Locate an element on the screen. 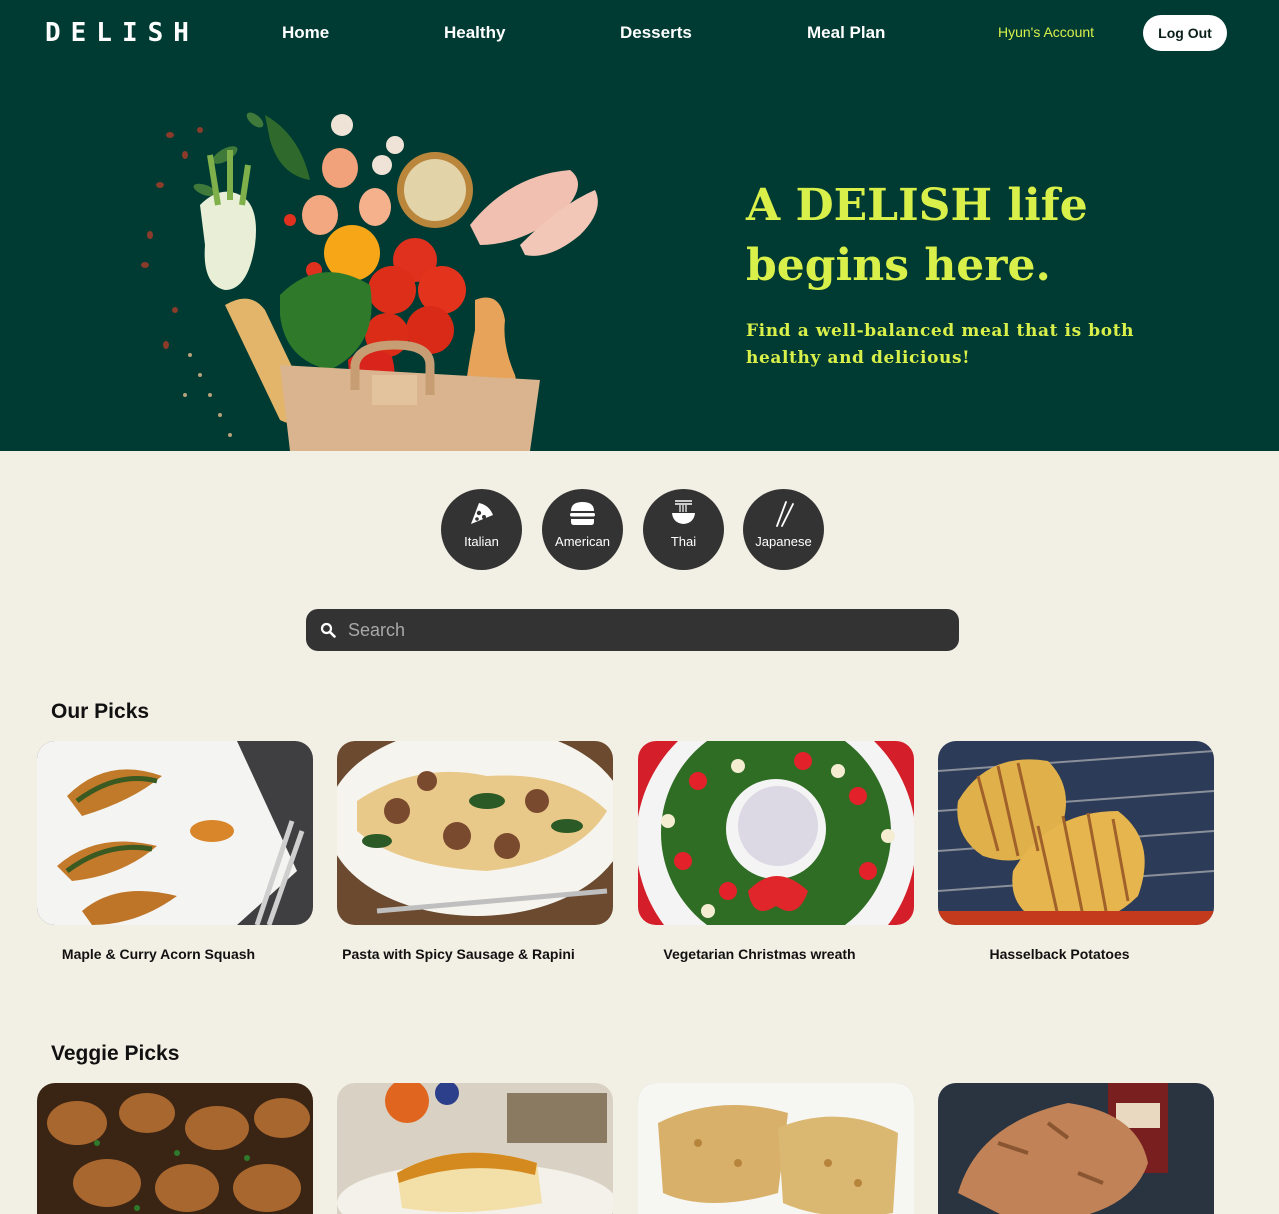  bread-loaf-photo is located at coordinates (1076, 1148).